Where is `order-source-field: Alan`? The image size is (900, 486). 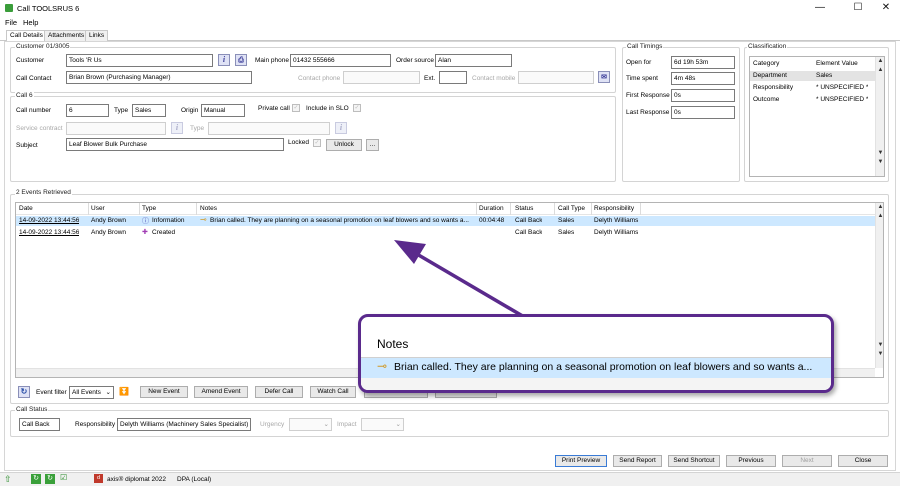 order-source-field: Alan is located at coordinates (473, 60).